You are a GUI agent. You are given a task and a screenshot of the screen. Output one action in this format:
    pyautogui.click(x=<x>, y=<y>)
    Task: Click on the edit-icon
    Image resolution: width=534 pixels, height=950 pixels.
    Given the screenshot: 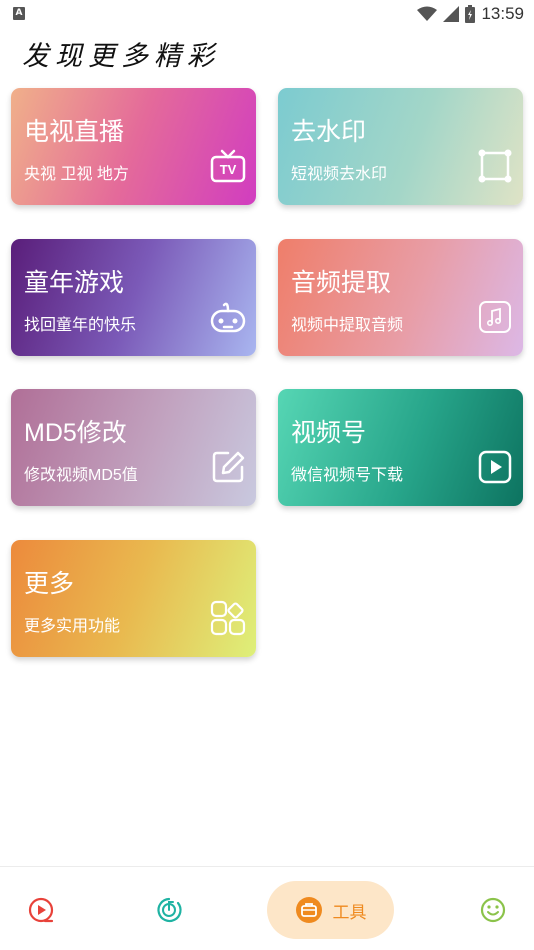 What is the action you would take?
    pyautogui.click(x=228, y=467)
    